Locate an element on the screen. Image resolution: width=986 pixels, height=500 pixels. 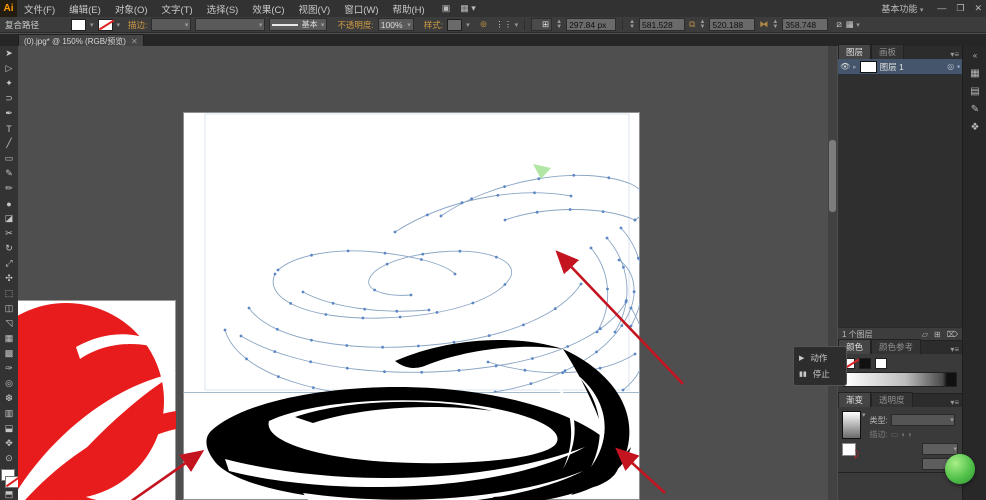
rectangle-tool: ▭ is located at coordinates (9, 158).